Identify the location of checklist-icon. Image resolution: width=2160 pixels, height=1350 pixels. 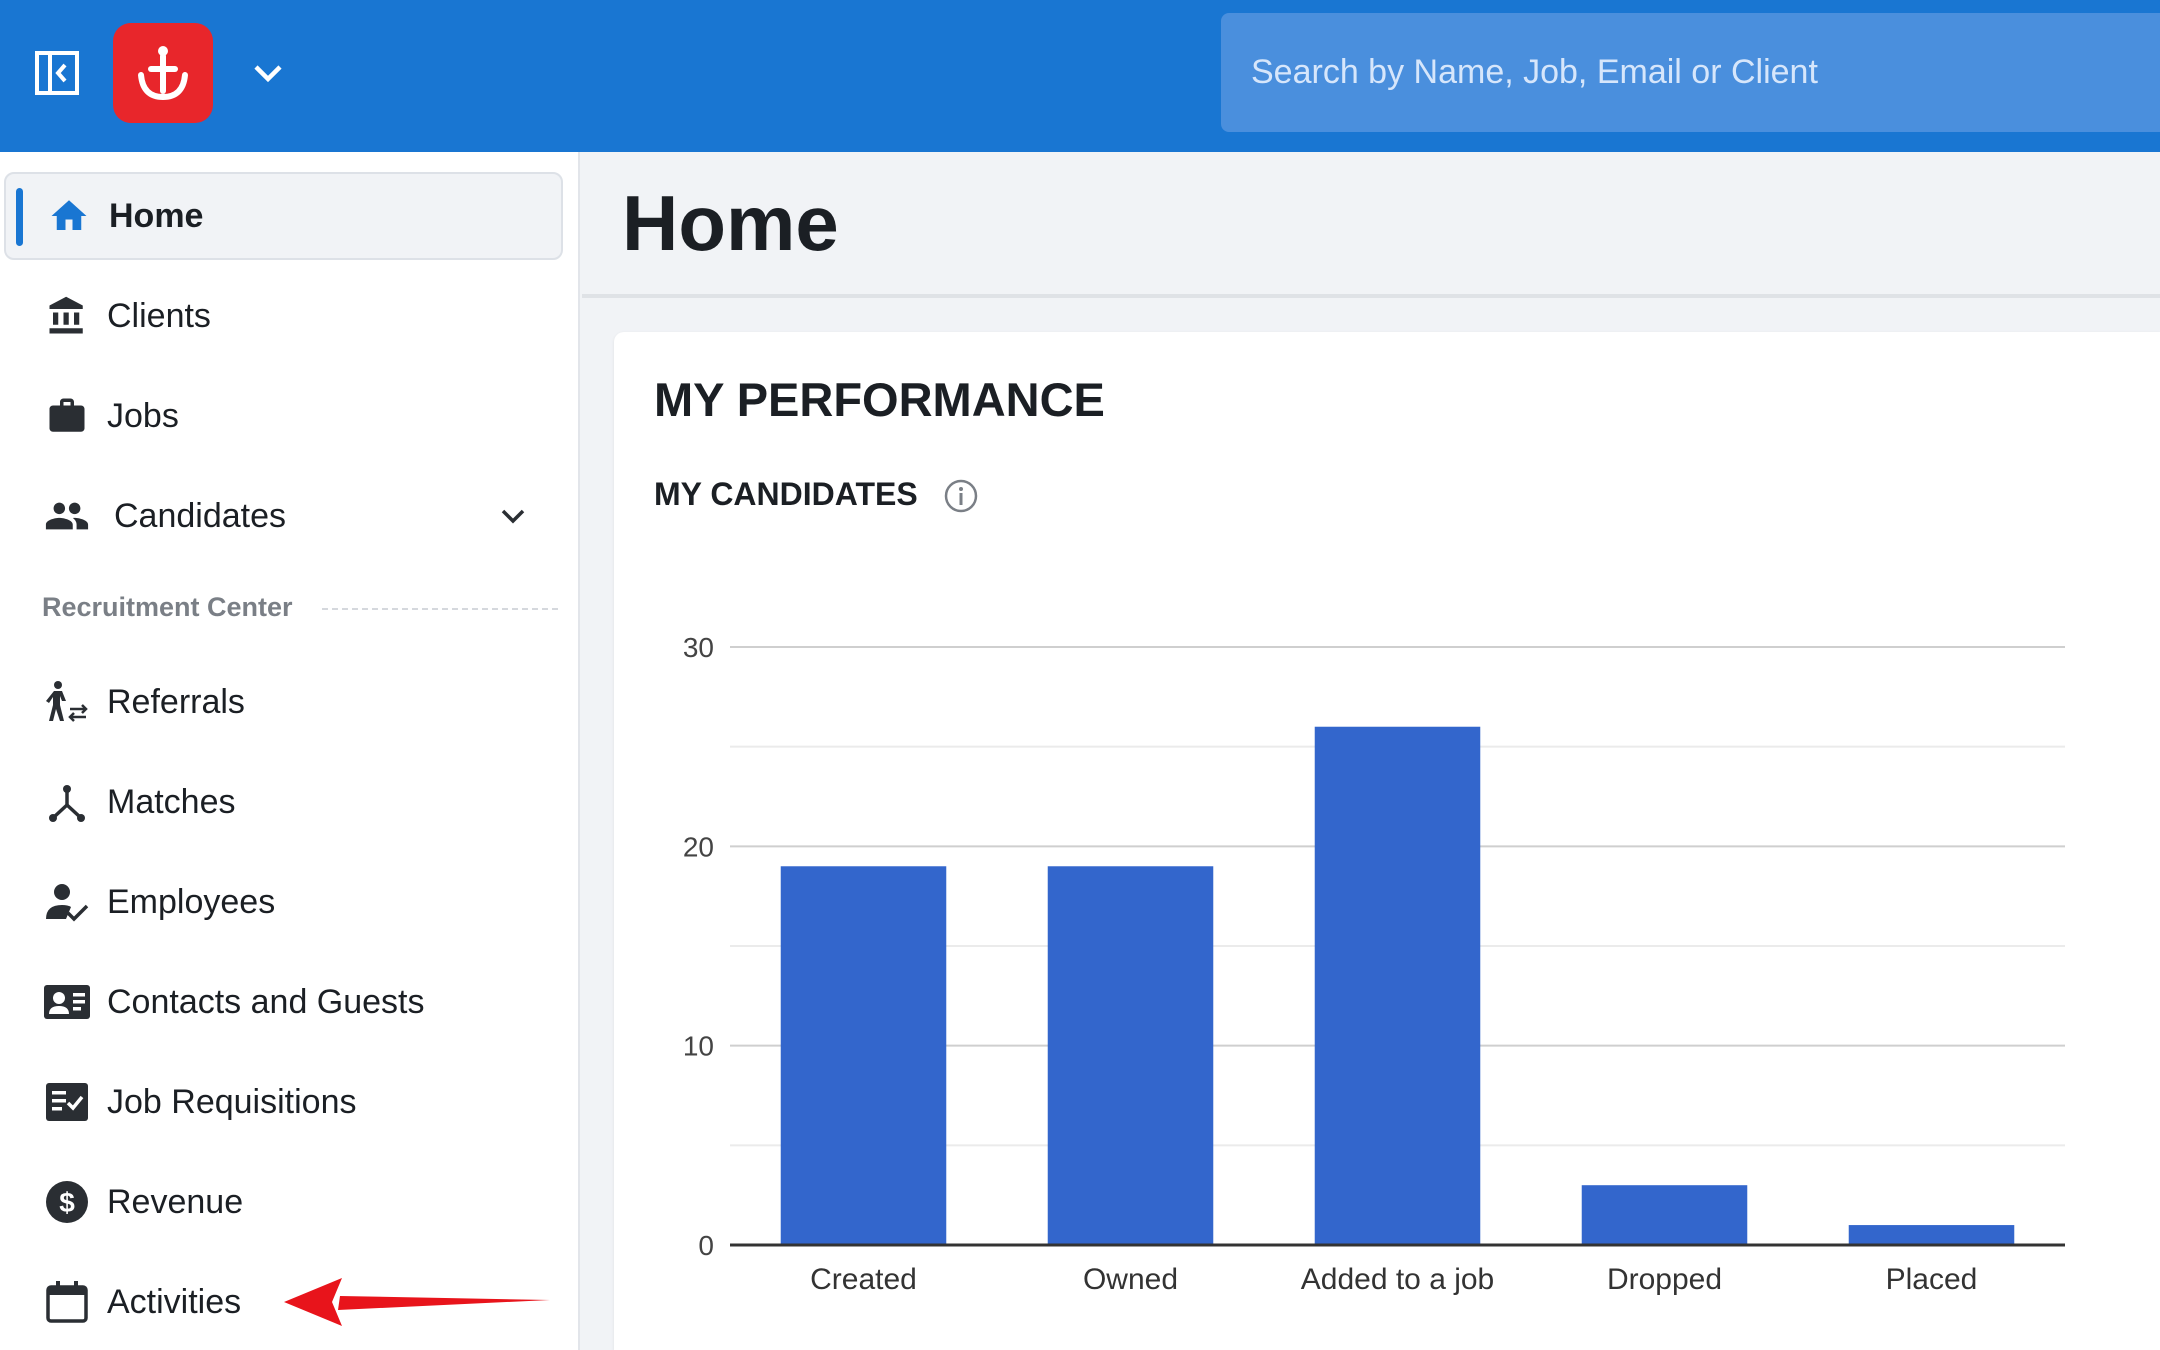
(67, 1102).